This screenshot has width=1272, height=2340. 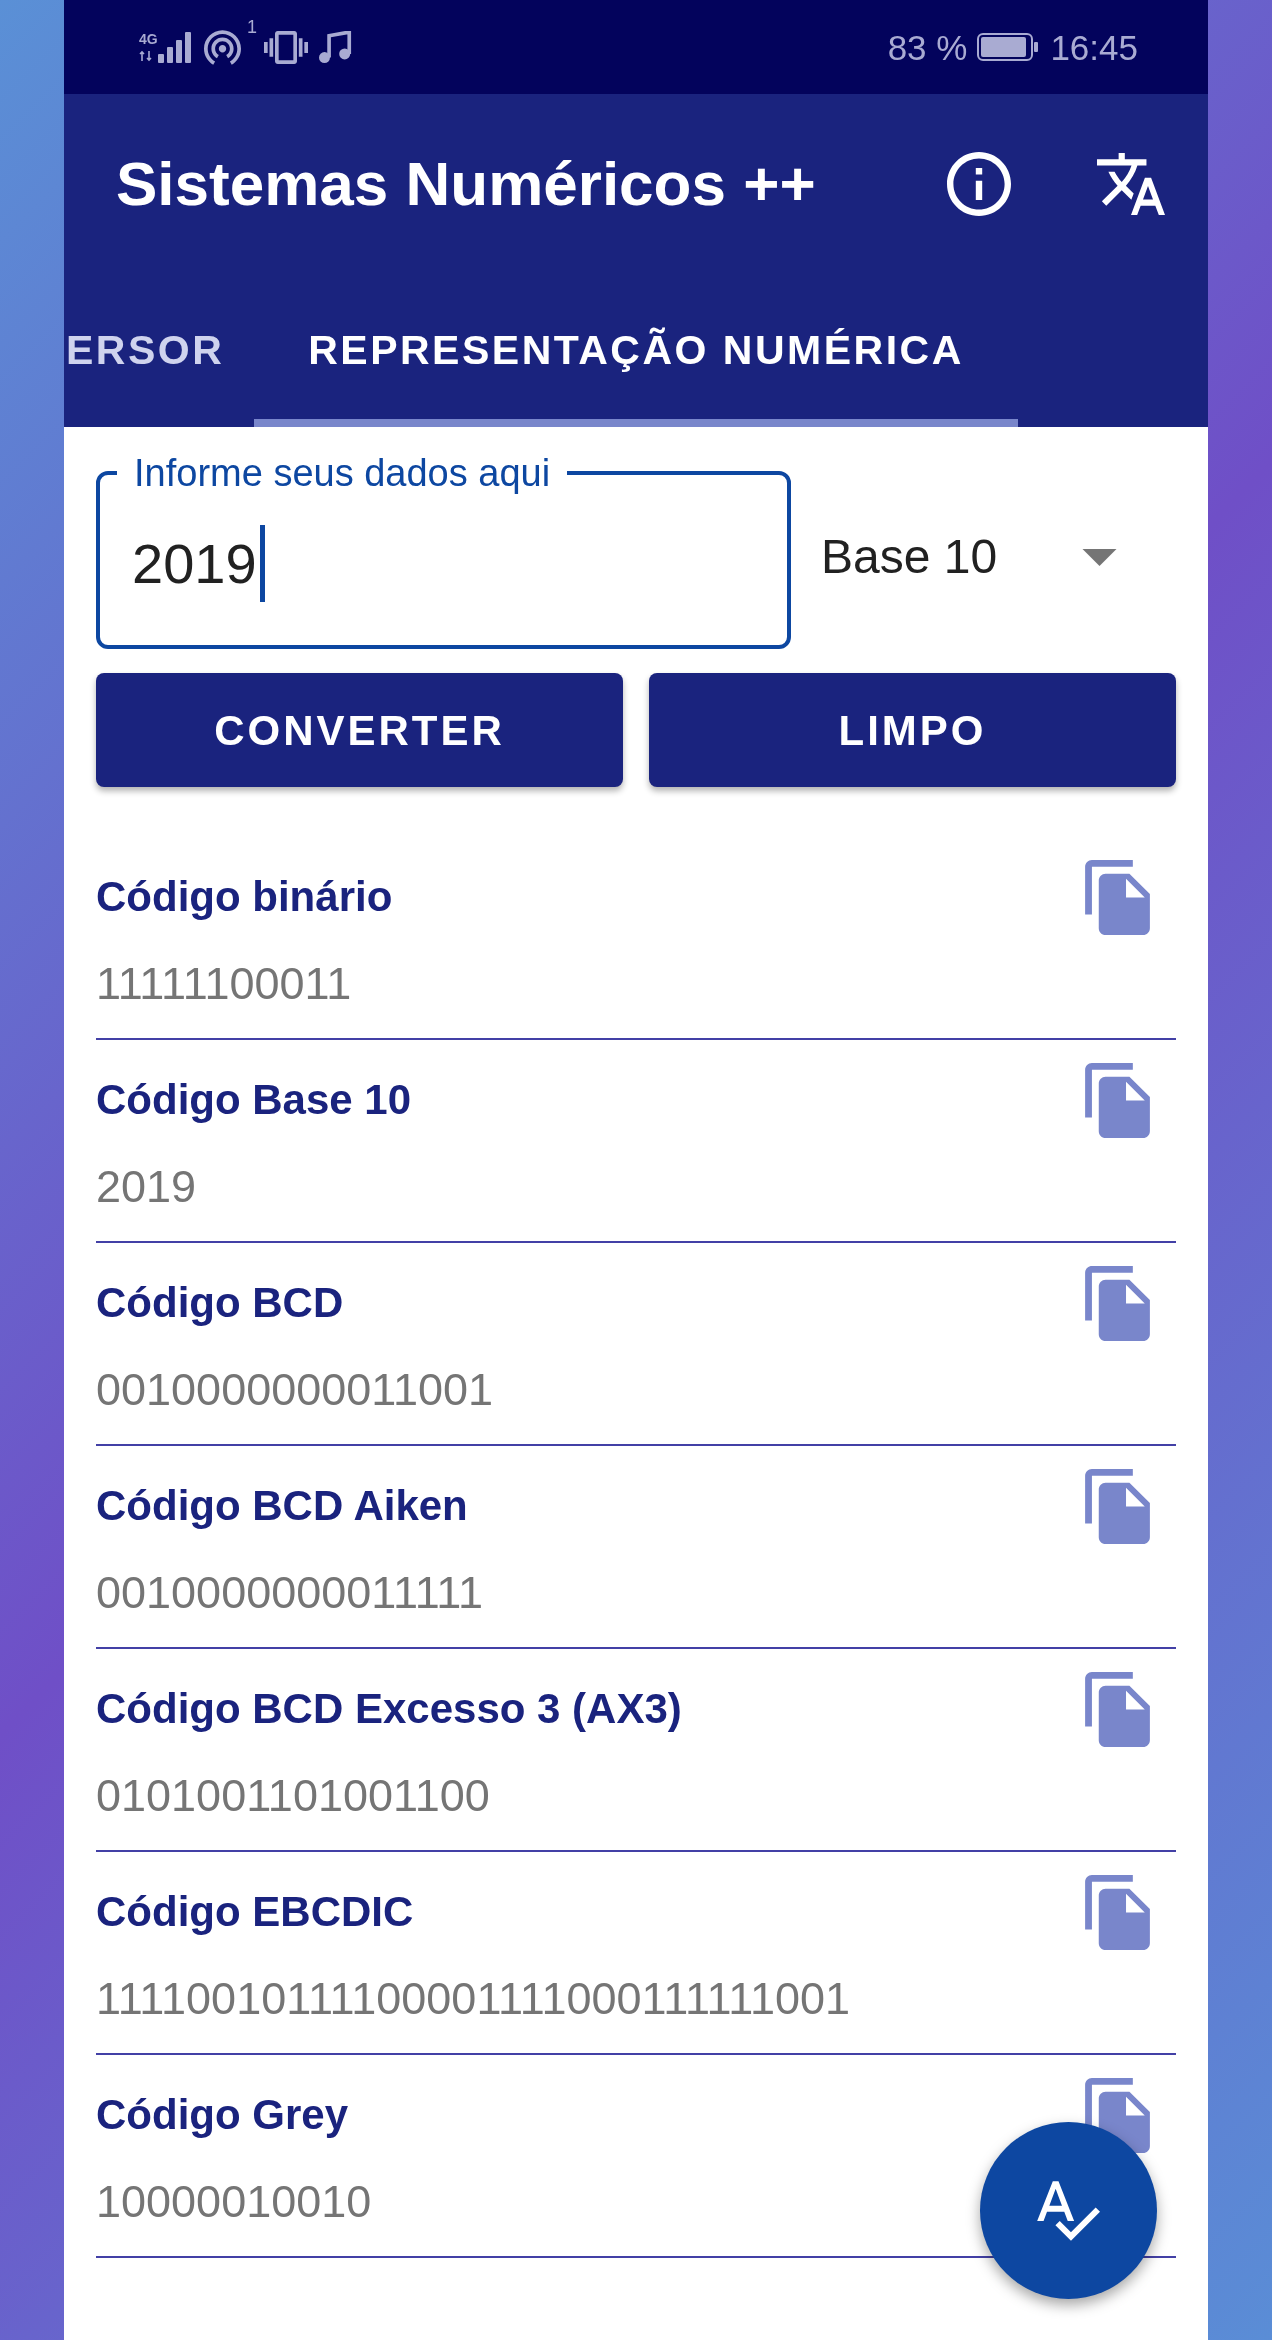 I want to click on hotspot-icon, so click(x=222, y=47).